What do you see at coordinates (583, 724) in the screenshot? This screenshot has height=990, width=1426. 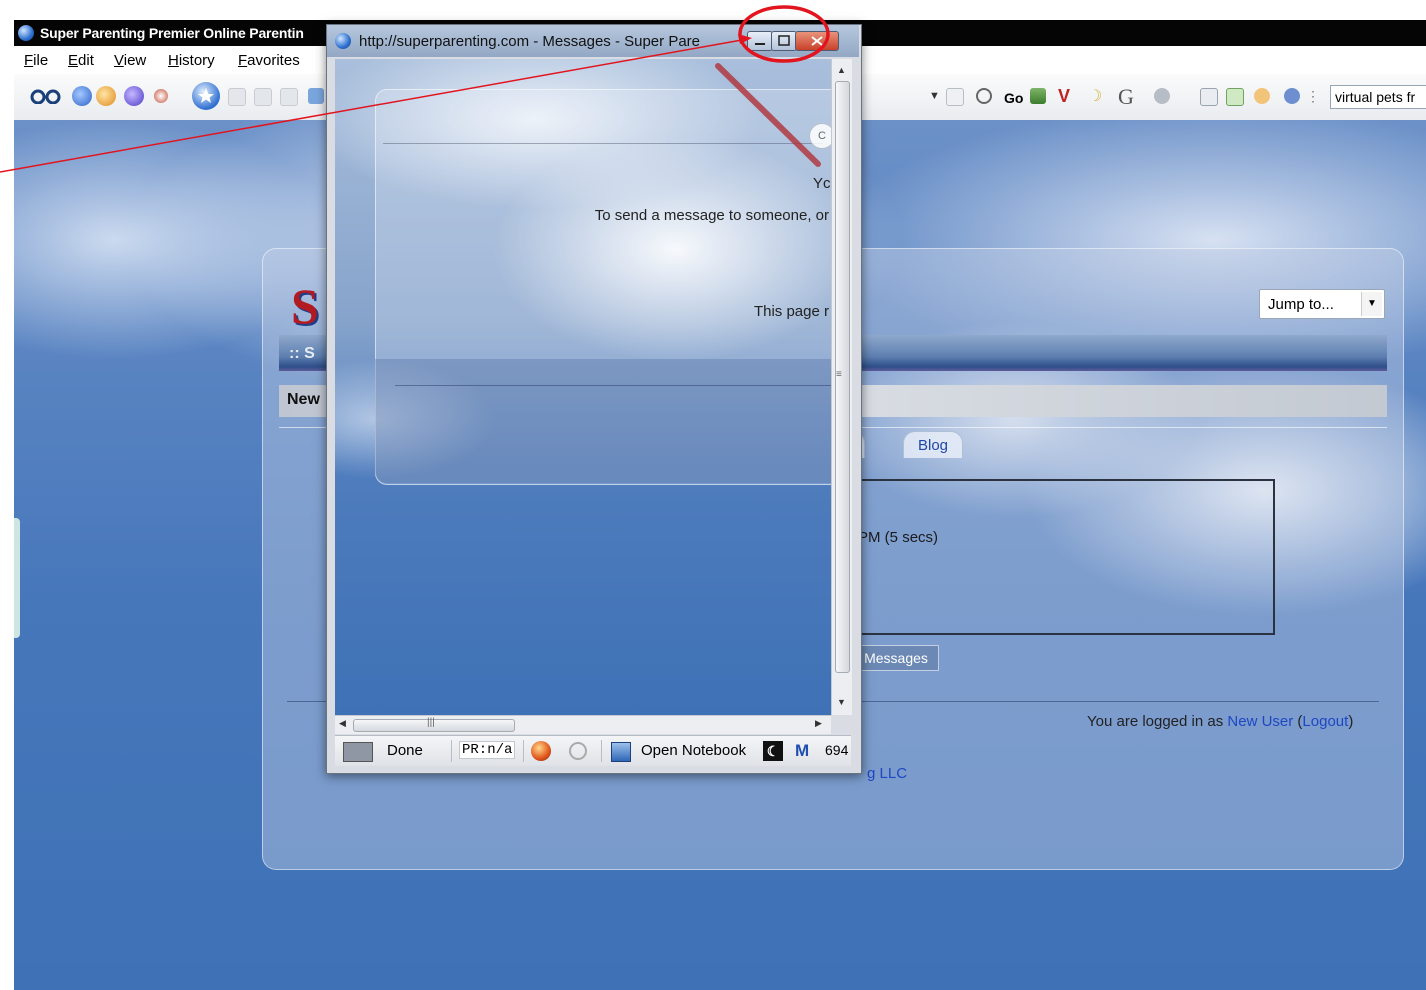 I see `horizontal-scrollbar: ◀ ||| ▶` at bounding box center [583, 724].